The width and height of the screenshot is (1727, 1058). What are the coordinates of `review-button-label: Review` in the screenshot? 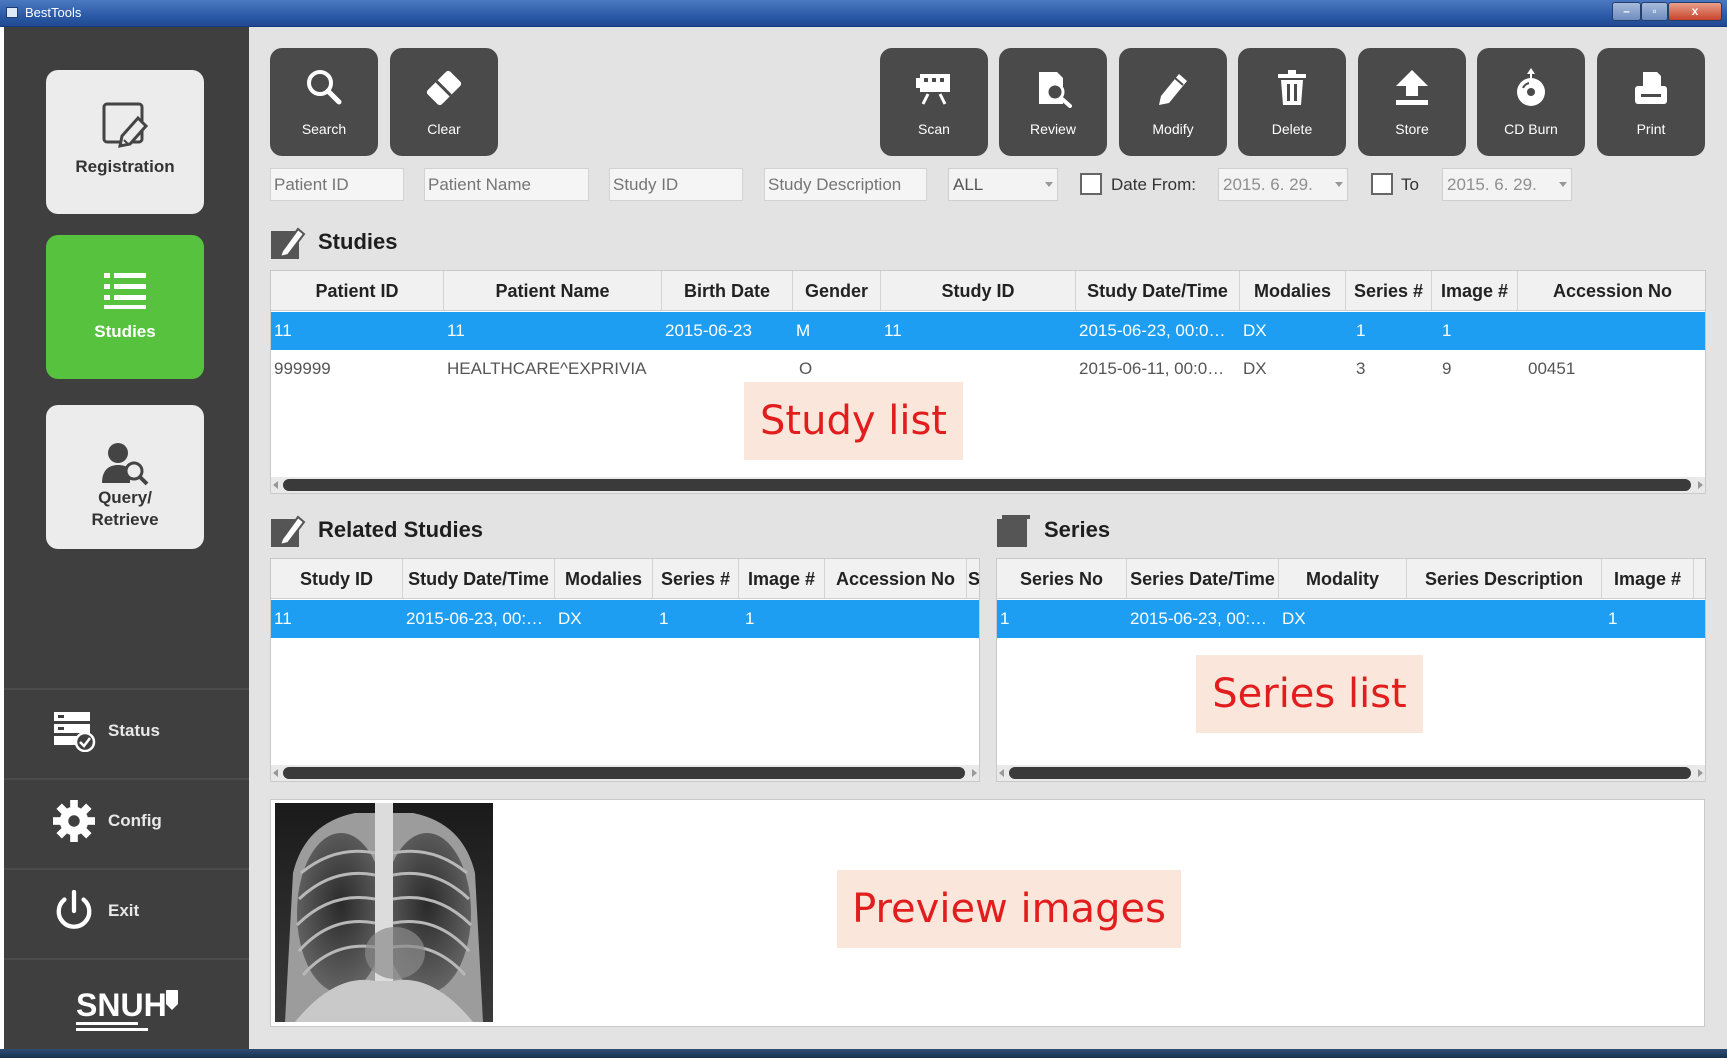 It's located at (1053, 129).